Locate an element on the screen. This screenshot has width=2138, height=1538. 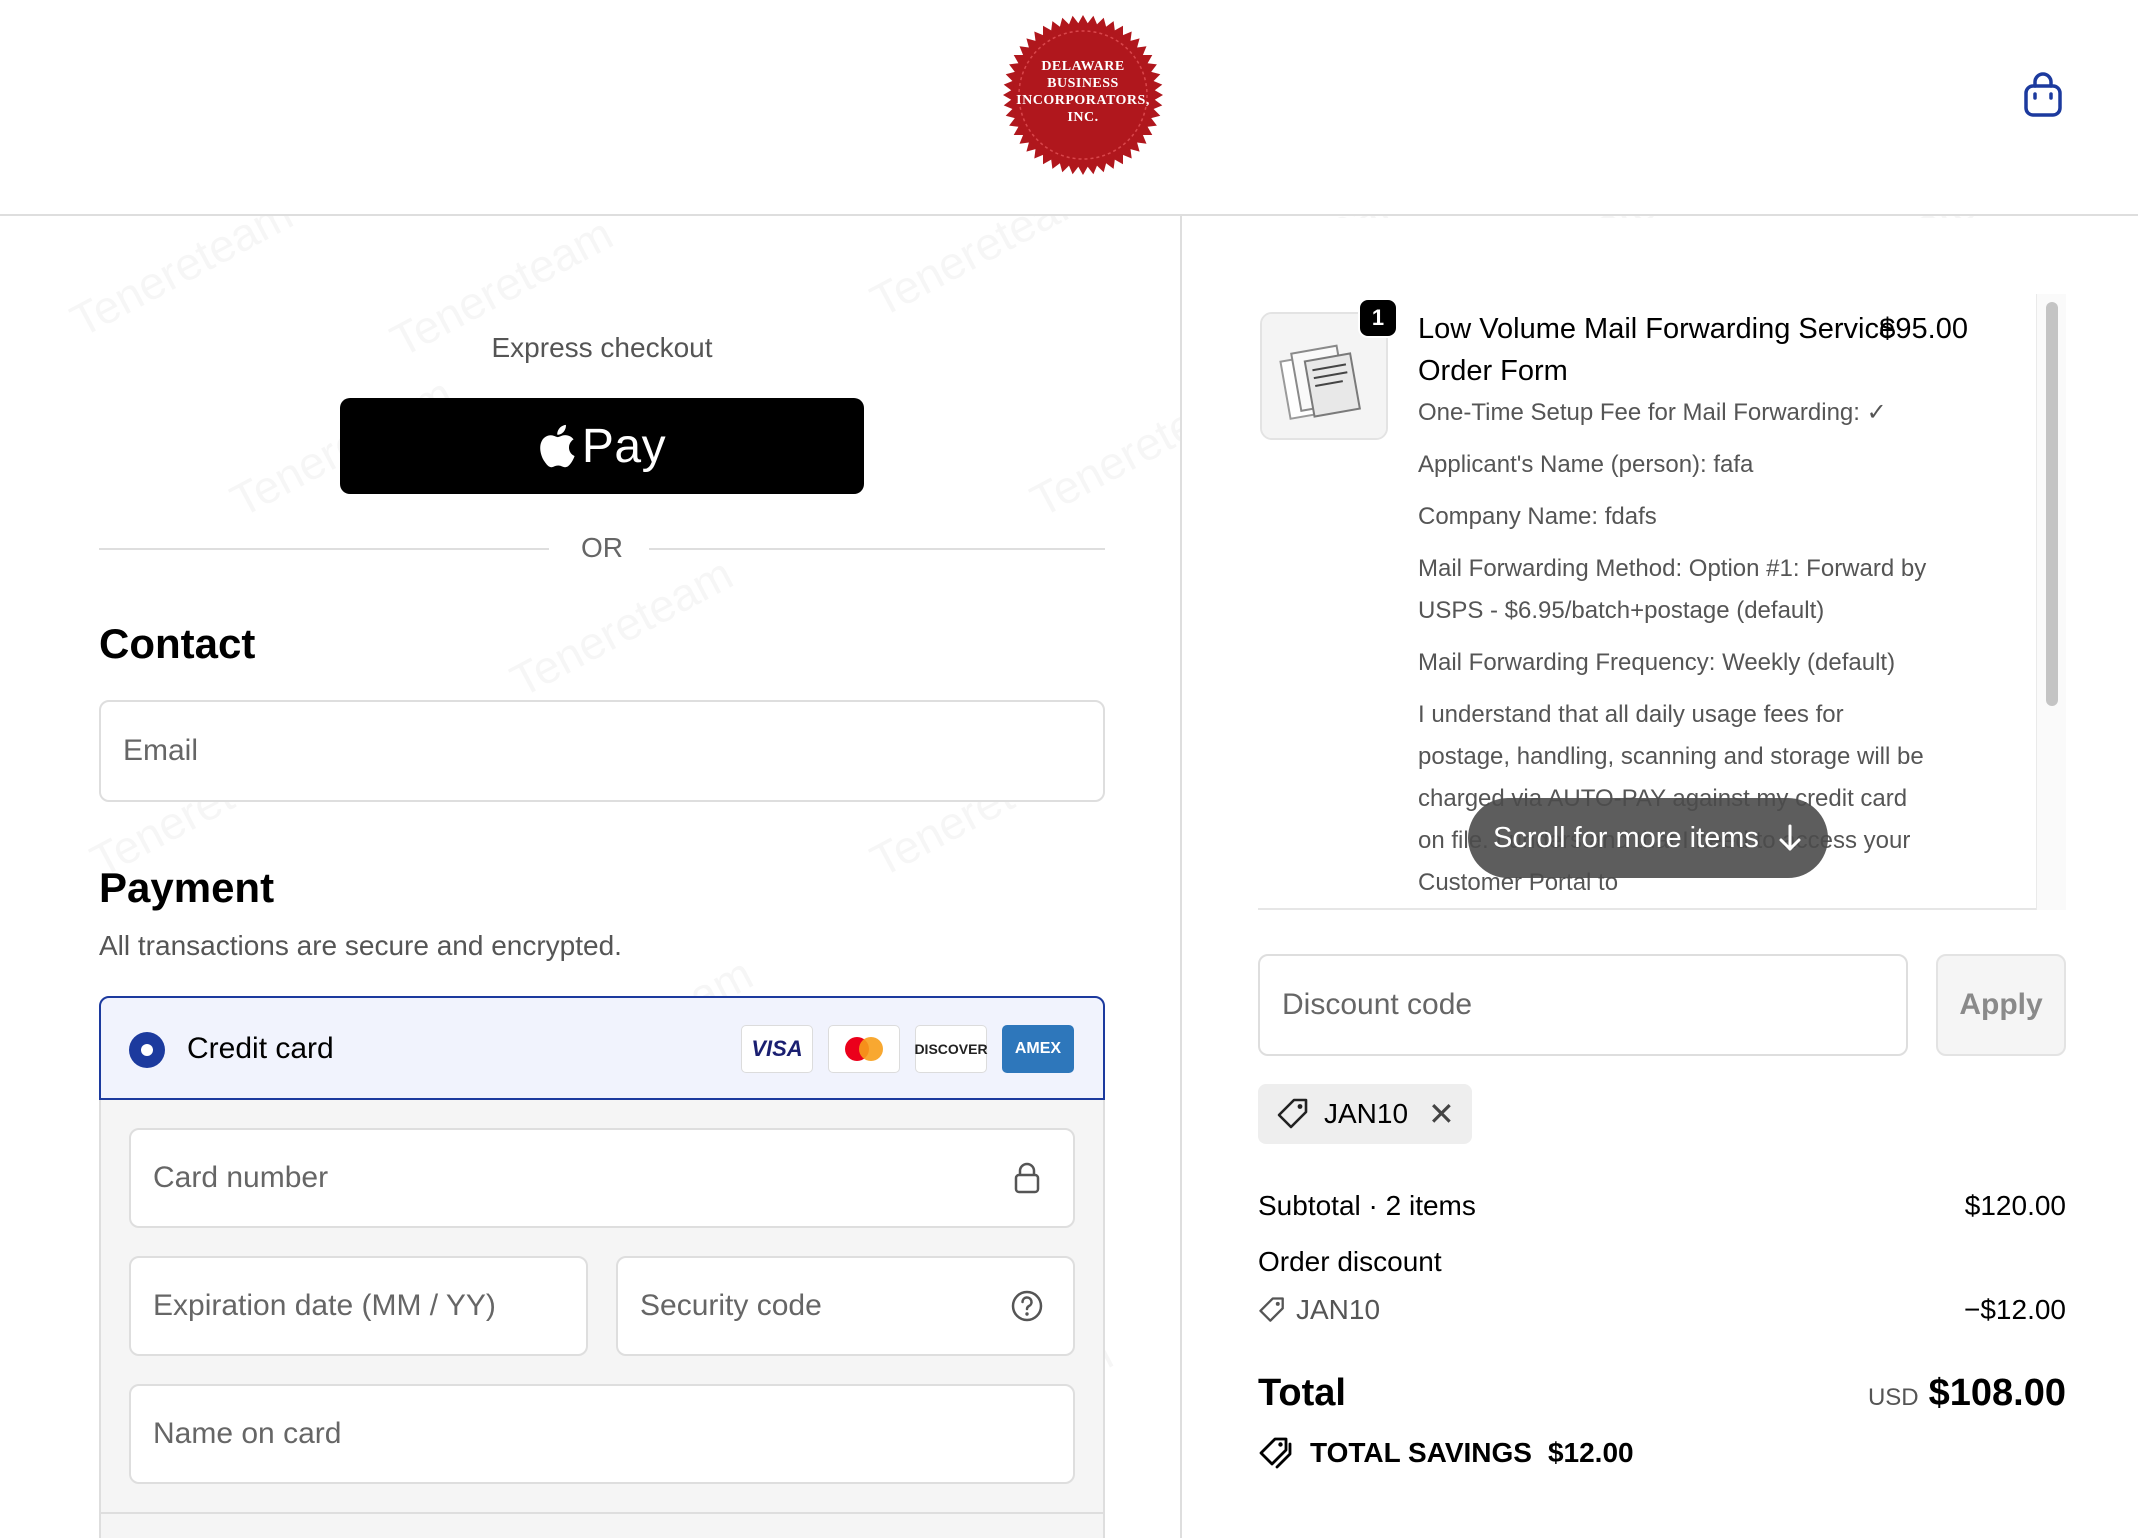
arrow-down-icon is located at coordinates (1790, 837).